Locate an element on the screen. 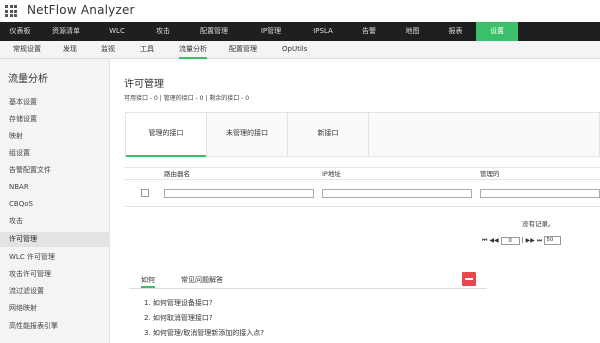  pagination: ⏮ ◀◀ 0 | ▶▶ ⏭ 50 is located at coordinates (522, 240).